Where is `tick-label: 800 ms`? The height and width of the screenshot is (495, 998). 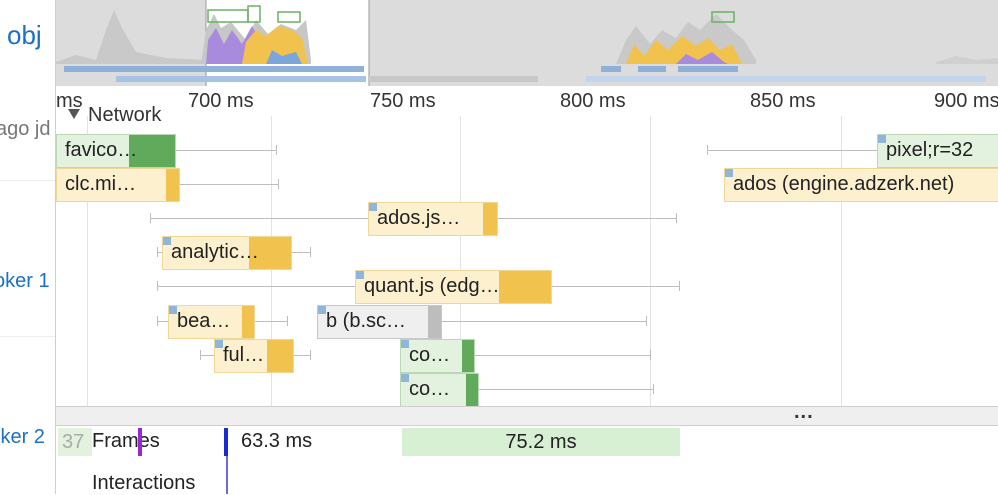 tick-label: 800 ms is located at coordinates (593, 101).